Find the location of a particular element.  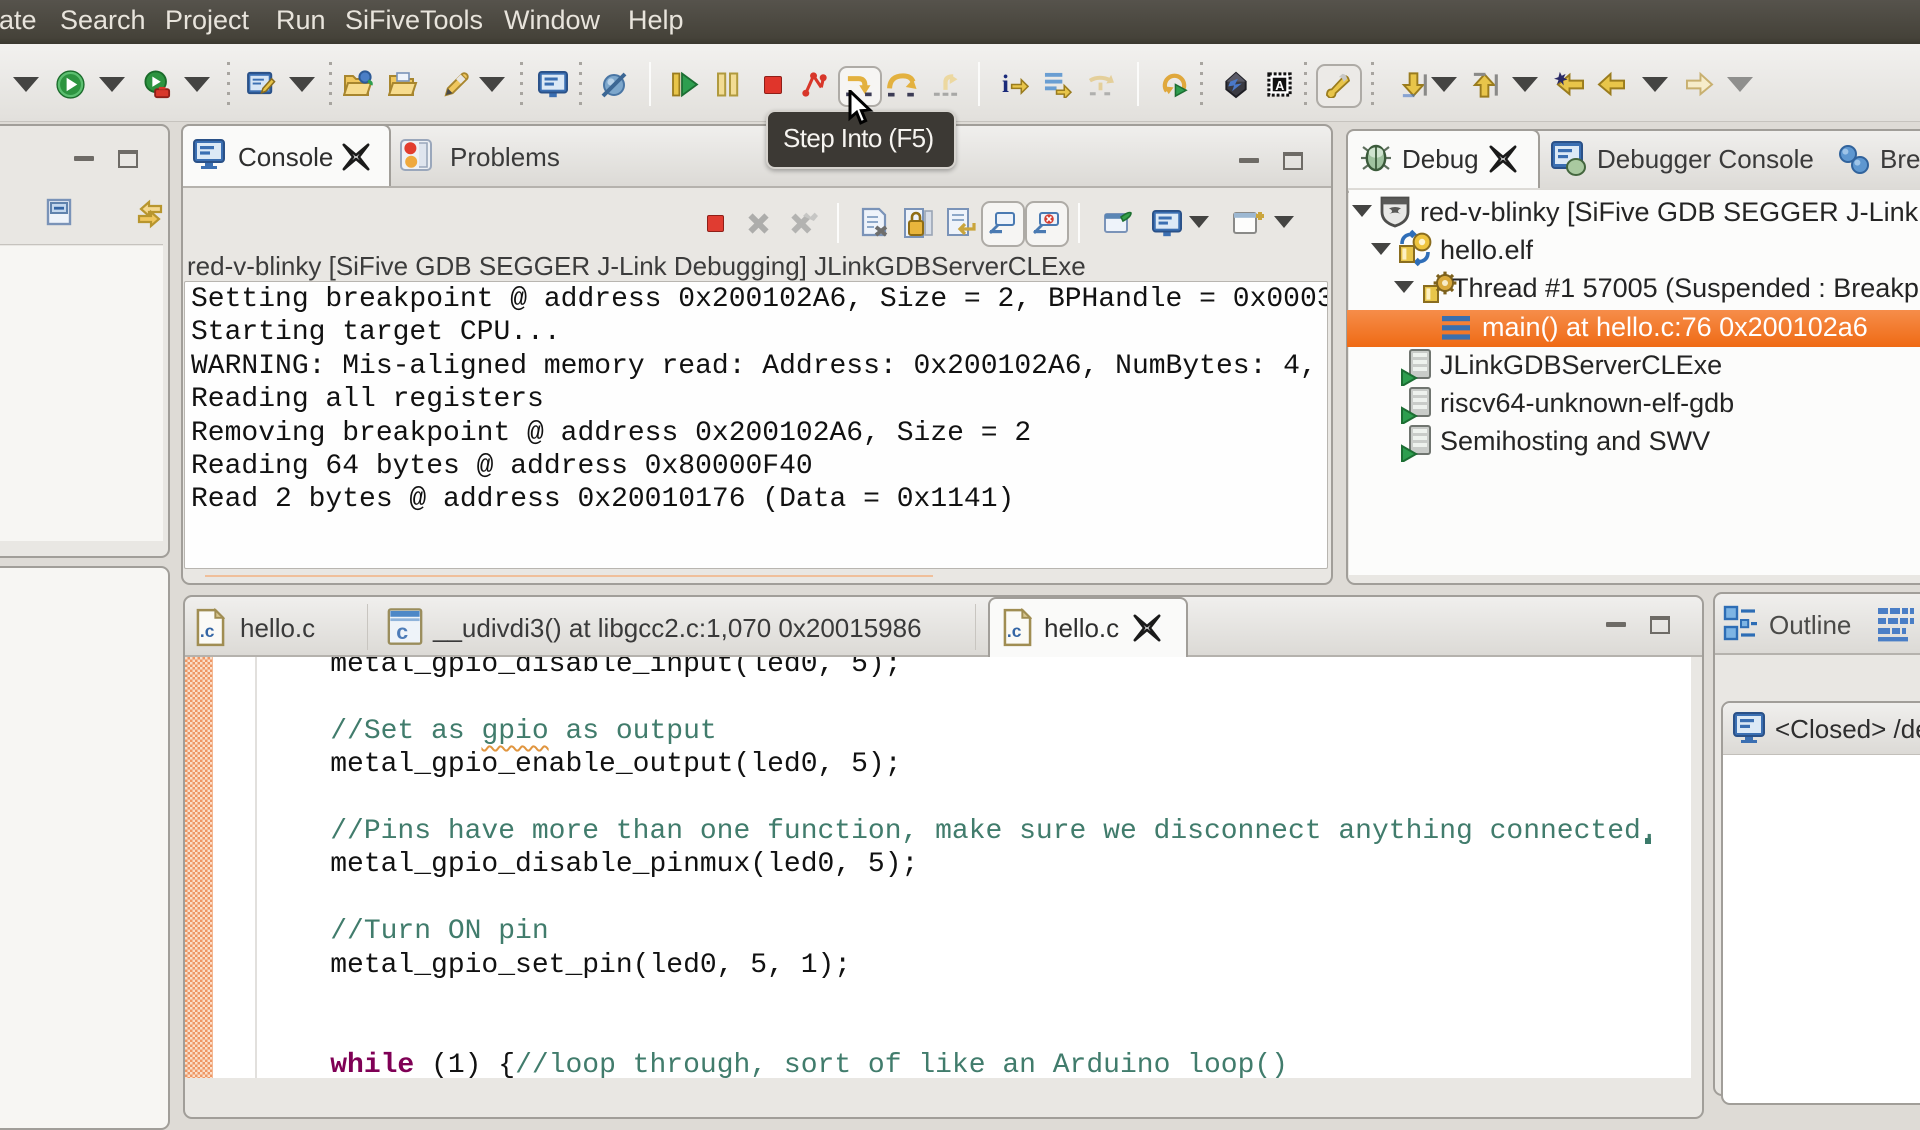

svg-text: A is located at coordinates (1279, 86).